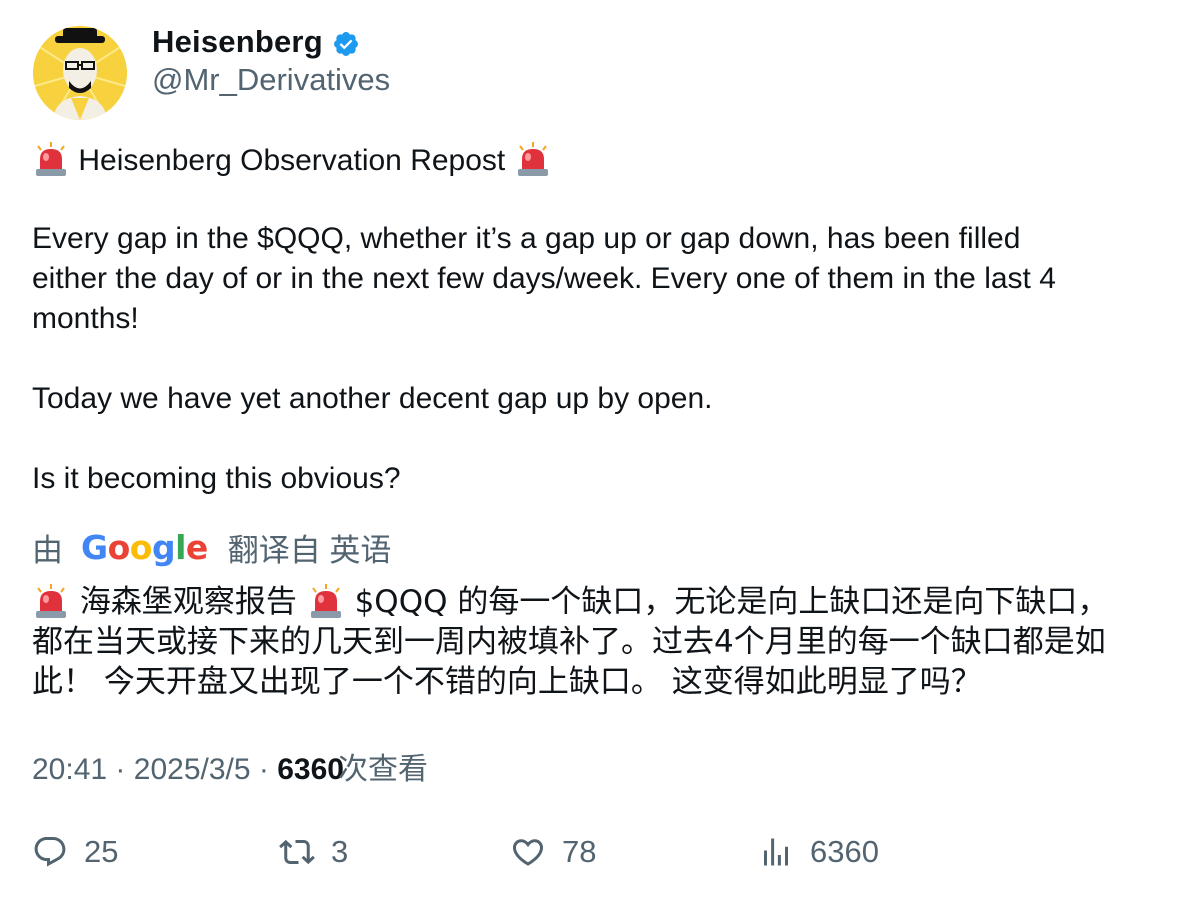  What do you see at coordinates (844, 851) in the screenshot?
I see `views-count-action: 6360` at bounding box center [844, 851].